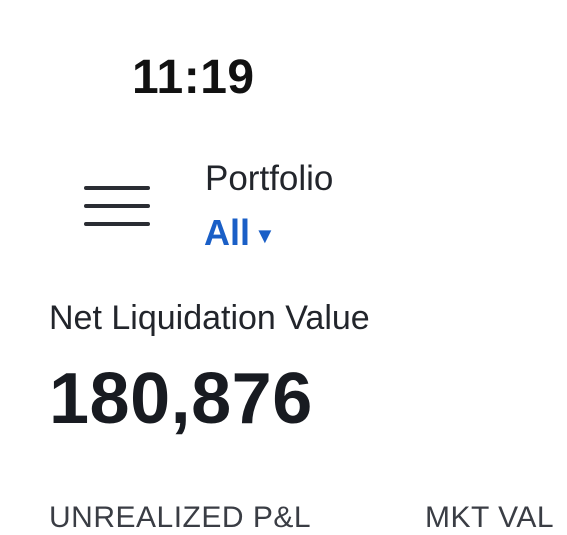 Image resolution: width=567 pixels, height=535 pixels. What do you see at coordinates (181, 399) in the screenshot?
I see `net-liquidation-value: 180,876` at bounding box center [181, 399].